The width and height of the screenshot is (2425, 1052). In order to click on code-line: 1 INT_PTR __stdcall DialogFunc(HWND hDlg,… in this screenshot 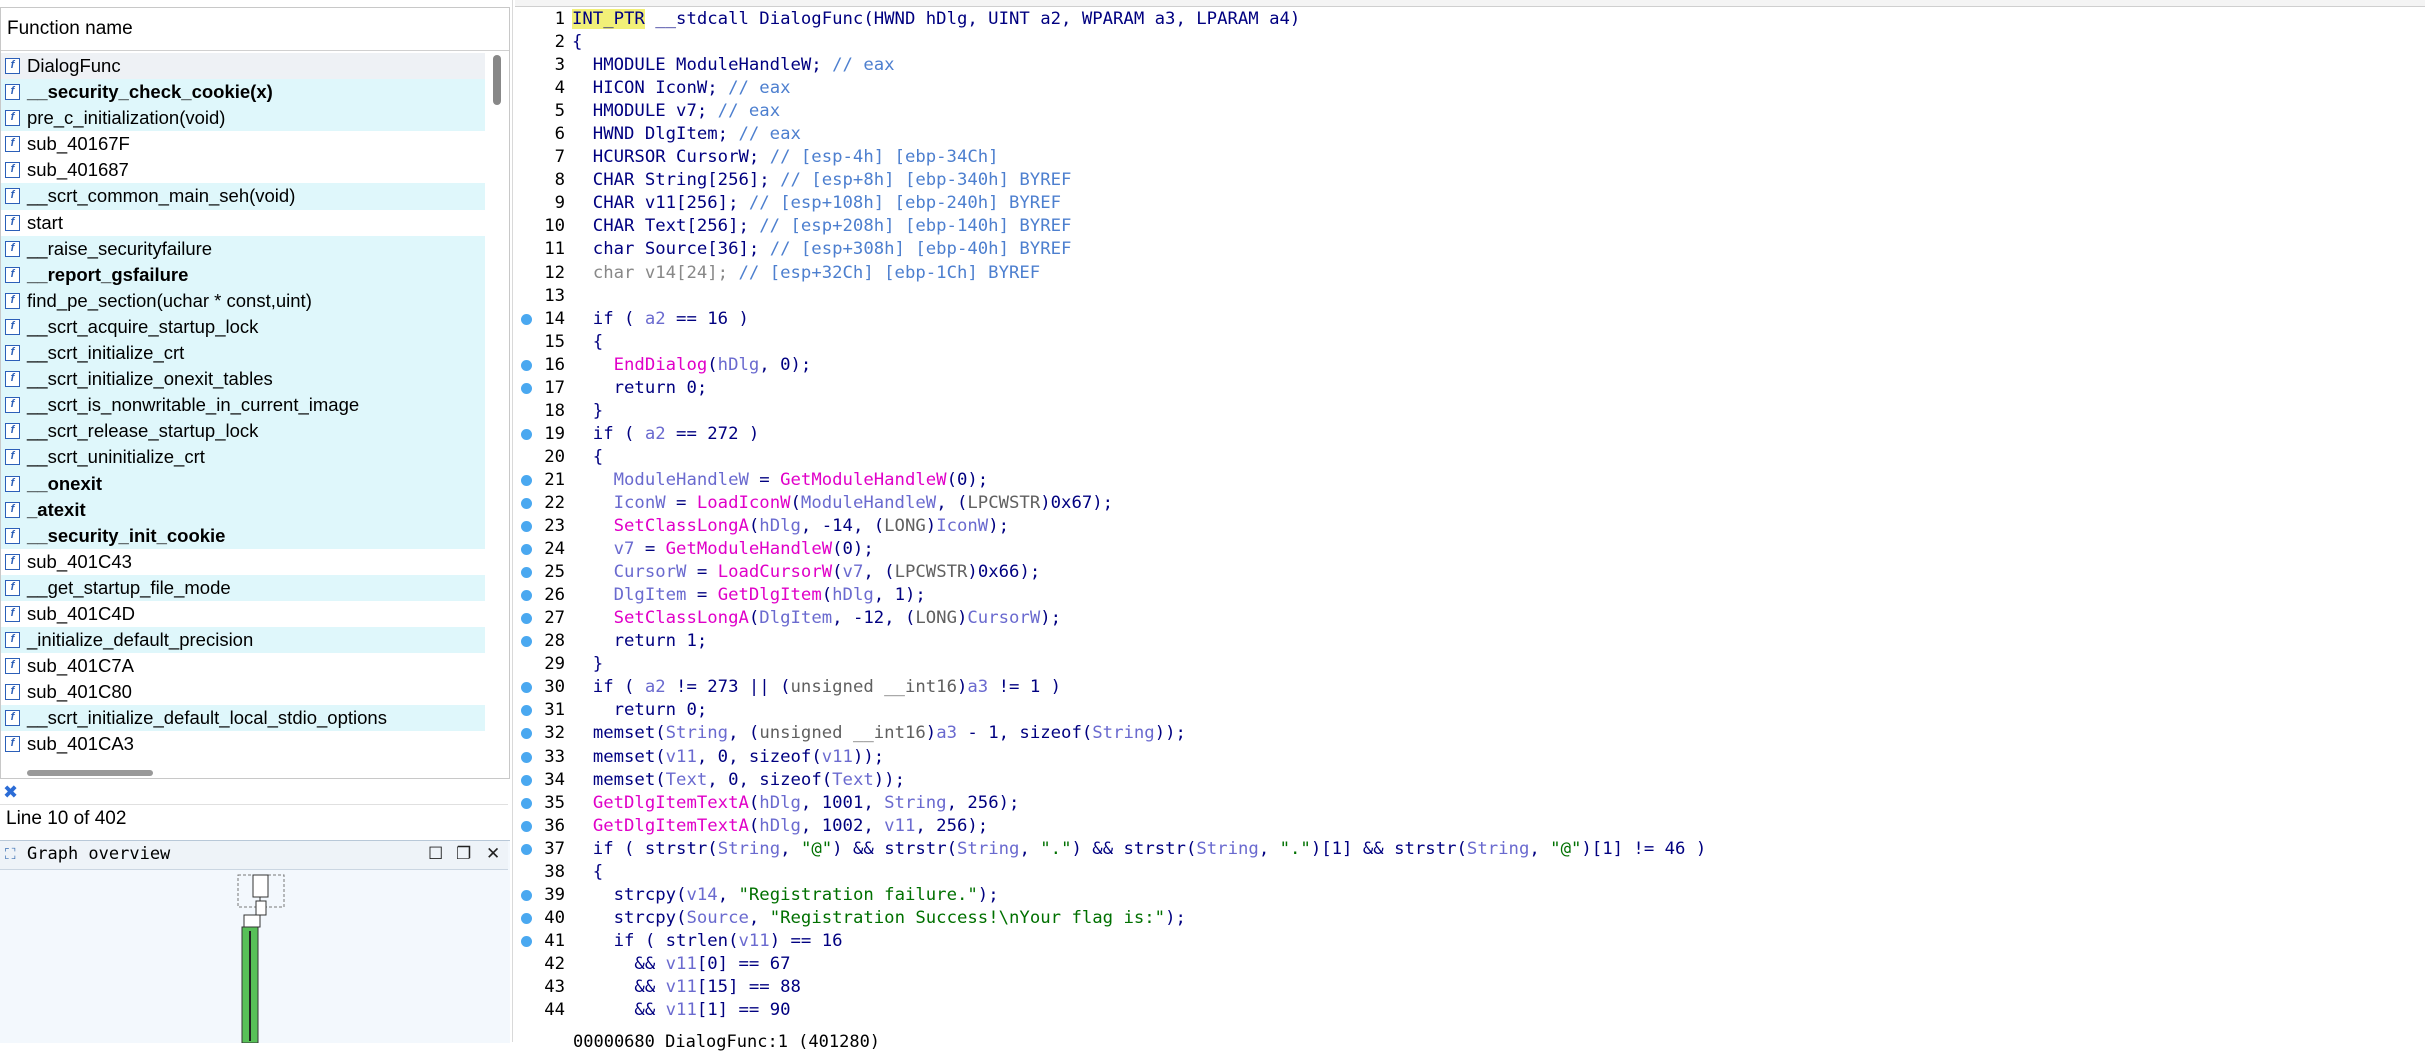, I will do `click(1465, 19)`.